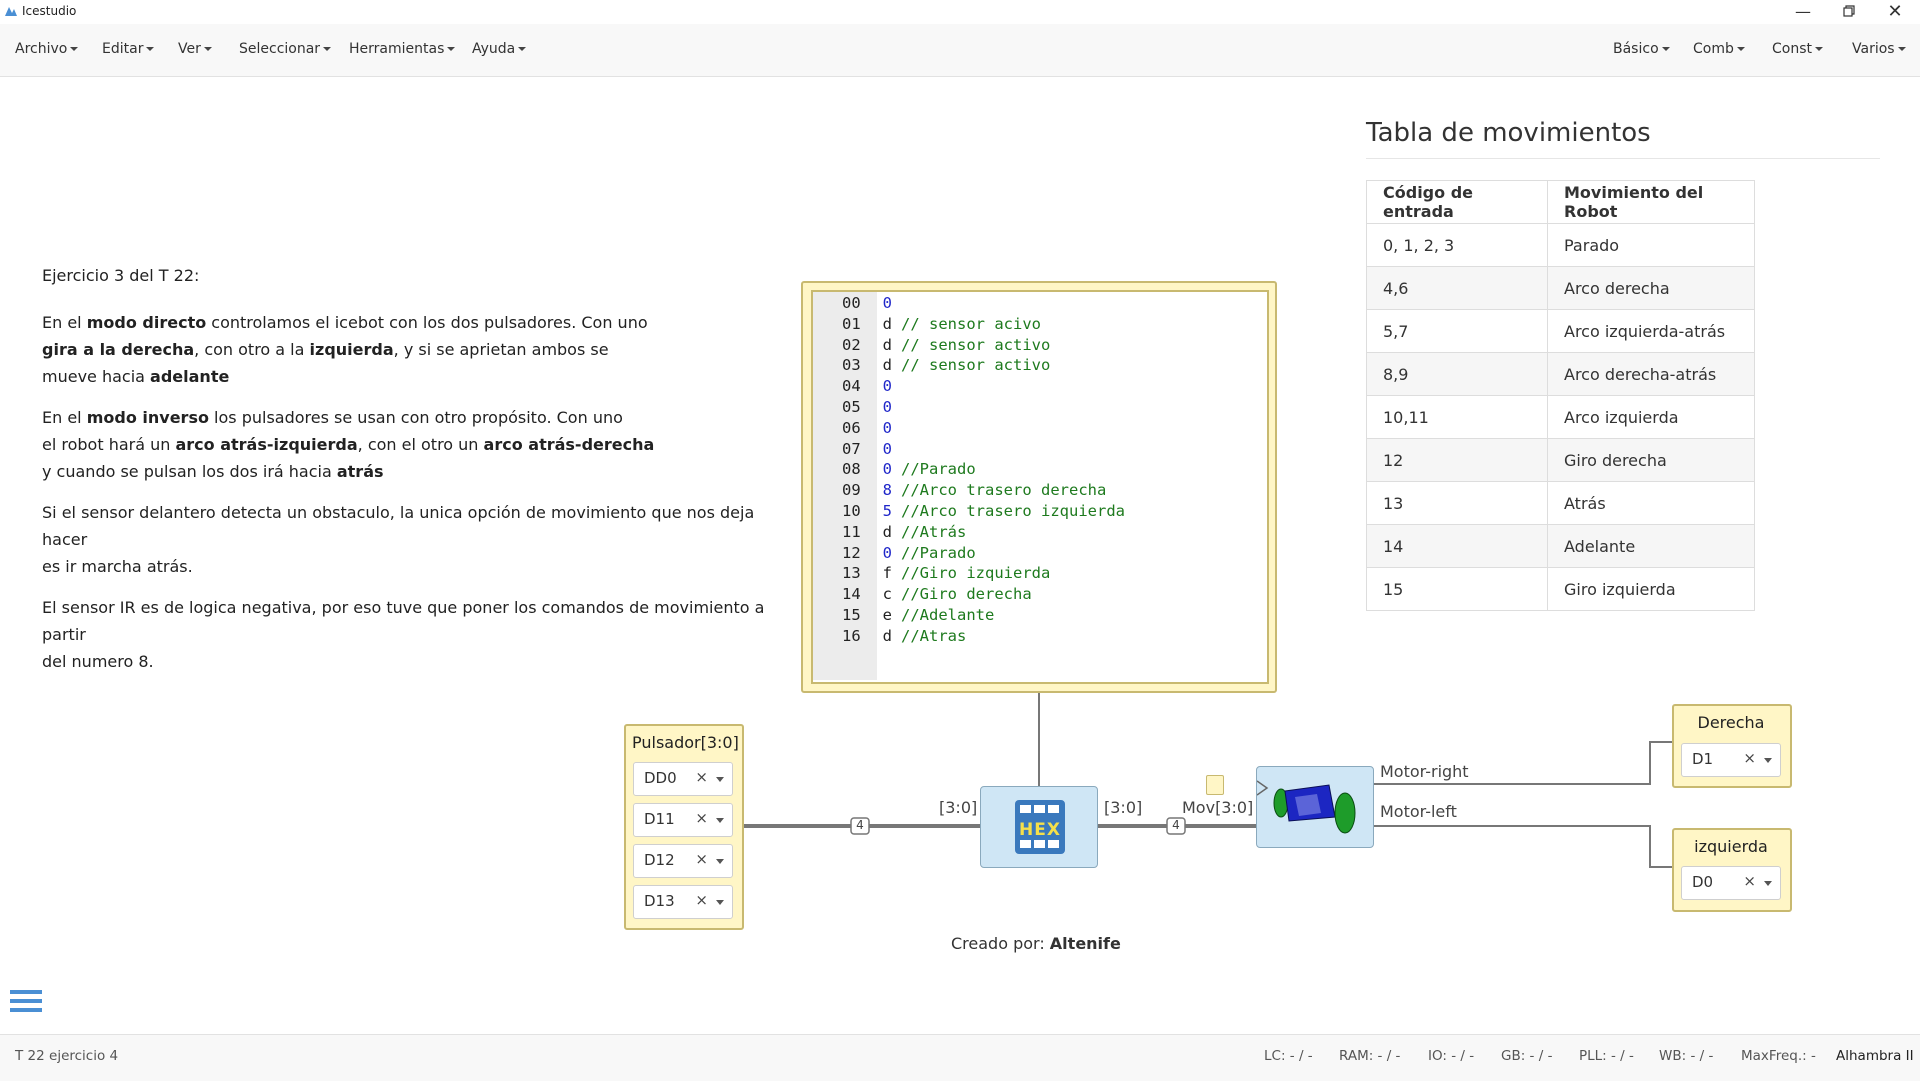  Describe the element at coordinates (1703, 882) in the screenshot. I see `pin-select-value: D0` at that location.